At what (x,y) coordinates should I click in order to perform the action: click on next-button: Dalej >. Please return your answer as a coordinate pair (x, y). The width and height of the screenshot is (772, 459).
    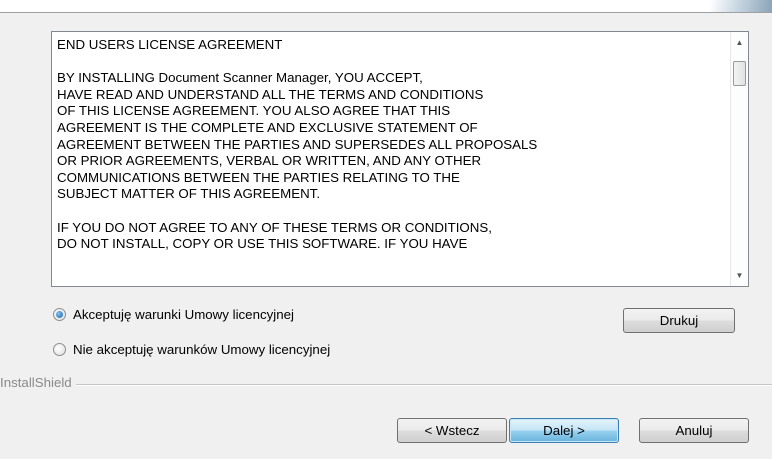
    Looking at the image, I should click on (564, 430).